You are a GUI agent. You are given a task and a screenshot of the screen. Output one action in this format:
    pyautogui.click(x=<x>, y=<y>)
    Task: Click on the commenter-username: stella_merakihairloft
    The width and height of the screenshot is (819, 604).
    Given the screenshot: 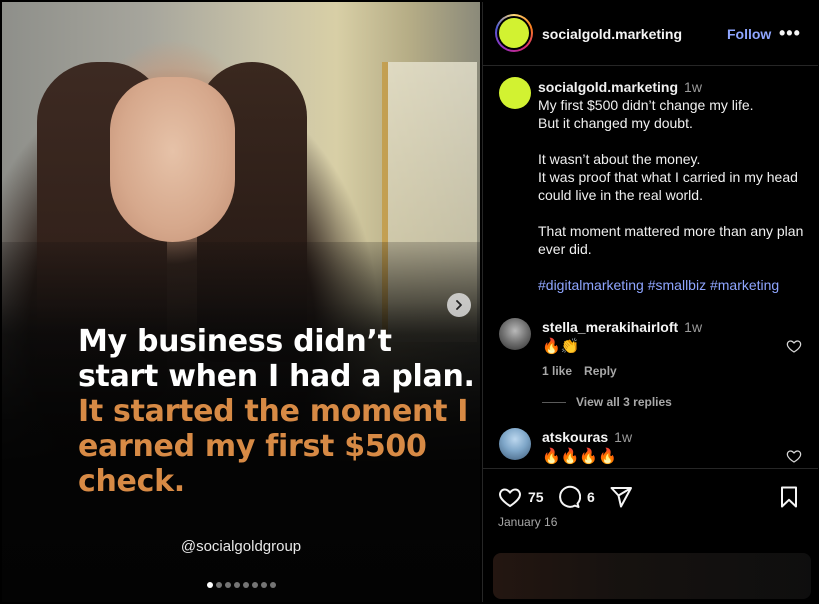 What is the action you would take?
    pyautogui.click(x=610, y=327)
    